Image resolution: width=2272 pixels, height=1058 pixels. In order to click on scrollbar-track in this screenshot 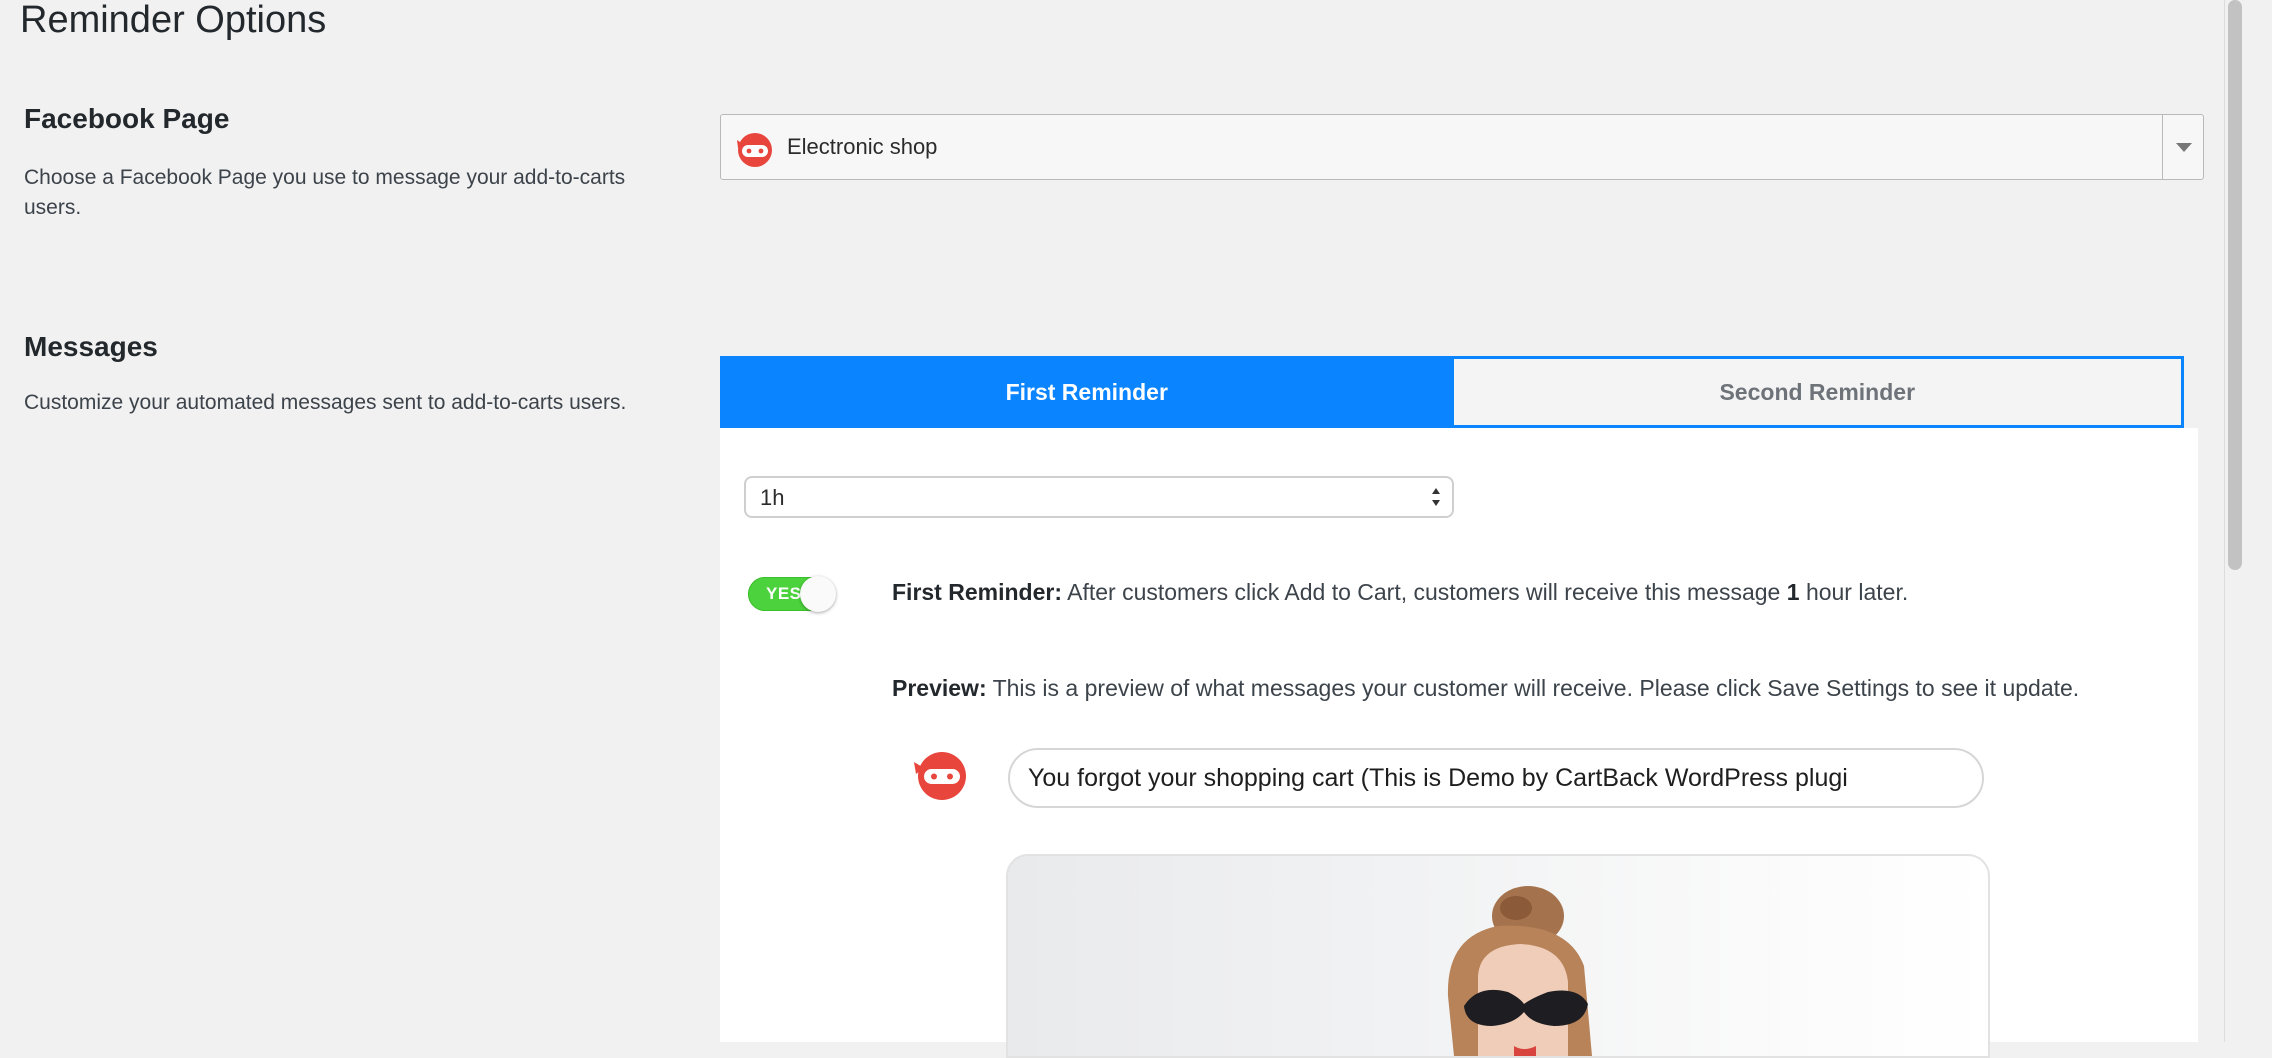, I will do `click(2224, 521)`.